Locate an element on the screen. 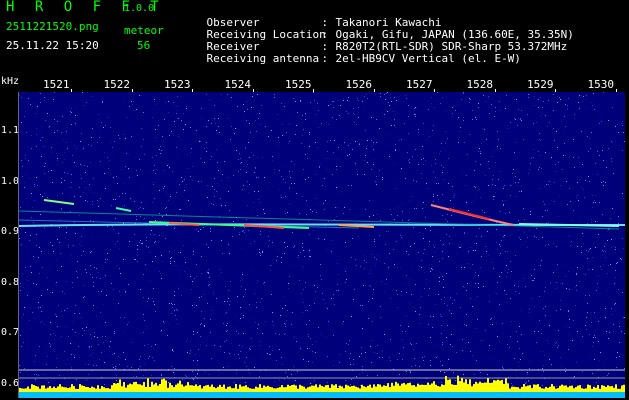  level-baseline is located at coordinates (322, 395).